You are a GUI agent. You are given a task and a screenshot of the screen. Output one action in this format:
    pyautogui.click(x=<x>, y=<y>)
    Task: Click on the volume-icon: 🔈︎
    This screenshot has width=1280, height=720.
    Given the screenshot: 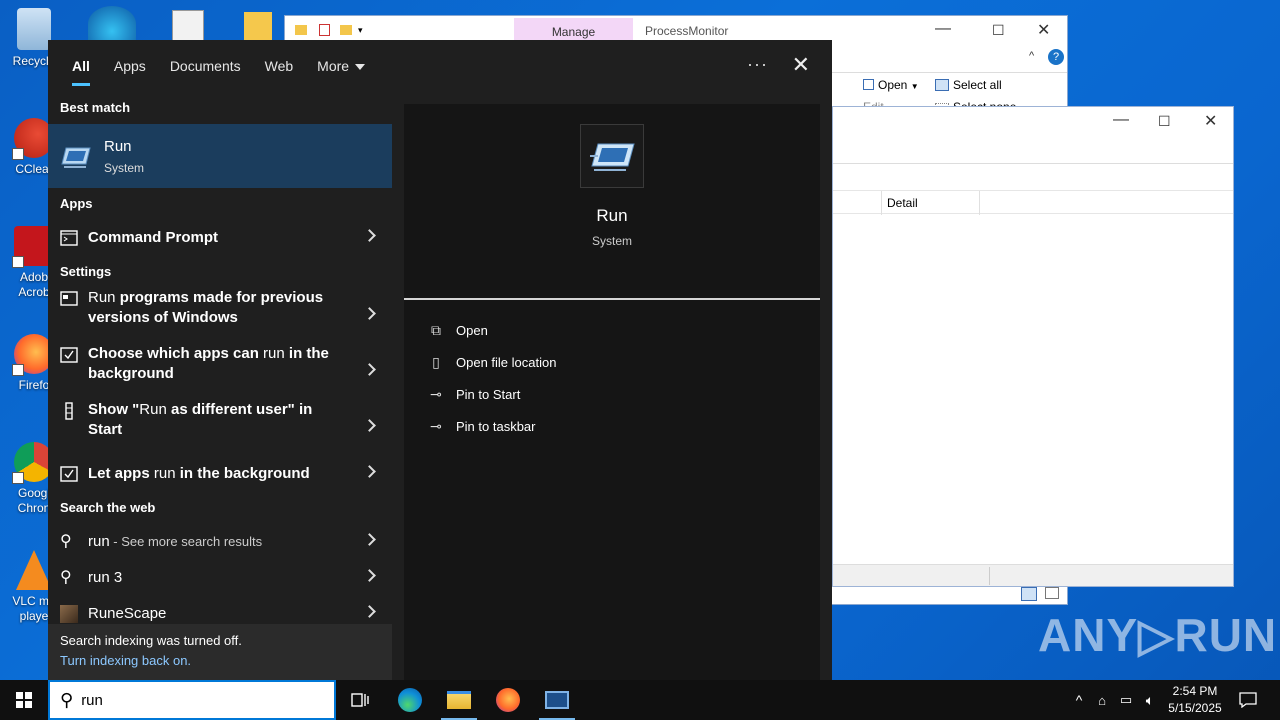 What is the action you would take?
    pyautogui.click(x=1150, y=700)
    